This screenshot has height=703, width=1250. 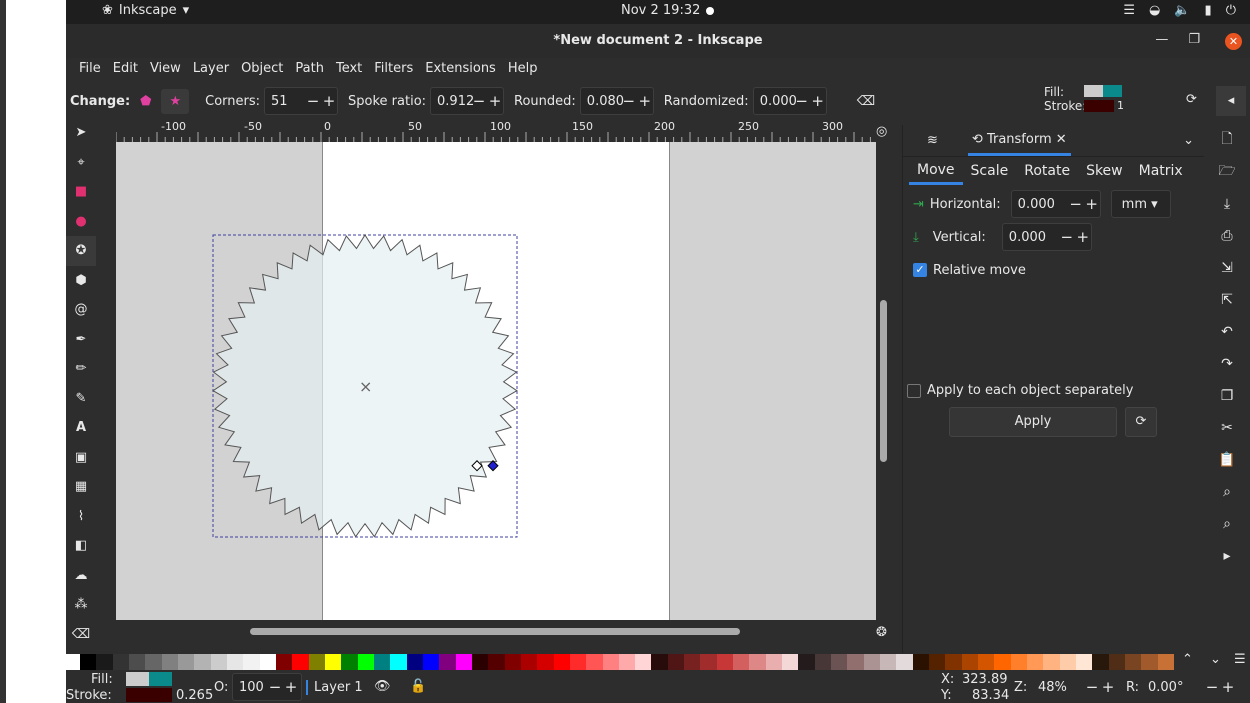 What do you see at coordinates (211, 71) in the screenshot?
I see `menu-layer: Layer` at bounding box center [211, 71].